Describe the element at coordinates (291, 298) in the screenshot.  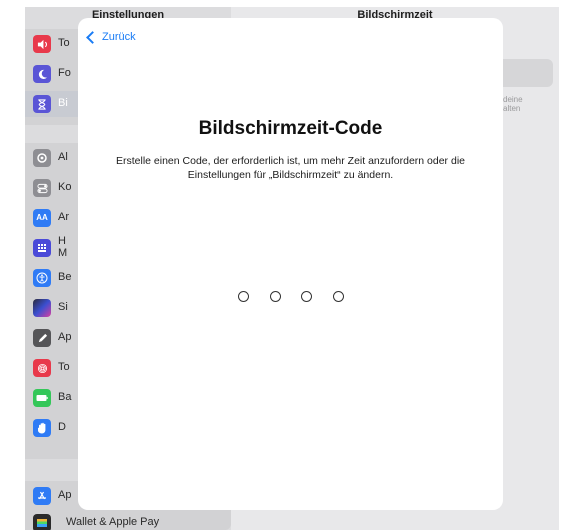
I see `passcode-input` at that location.